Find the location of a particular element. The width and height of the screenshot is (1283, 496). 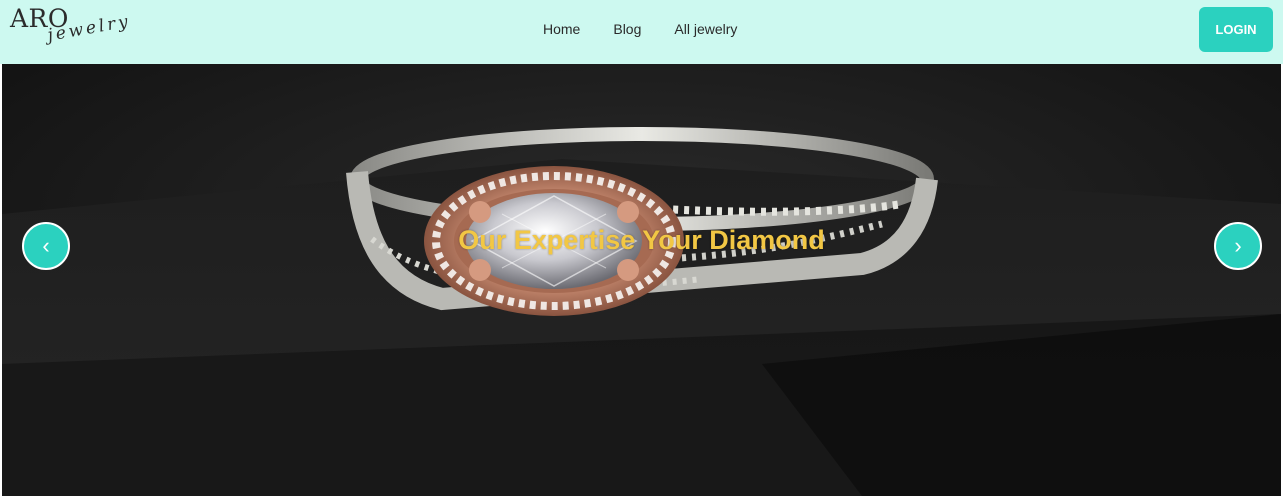

carousel-prev-button: ‹ is located at coordinates (46, 246).